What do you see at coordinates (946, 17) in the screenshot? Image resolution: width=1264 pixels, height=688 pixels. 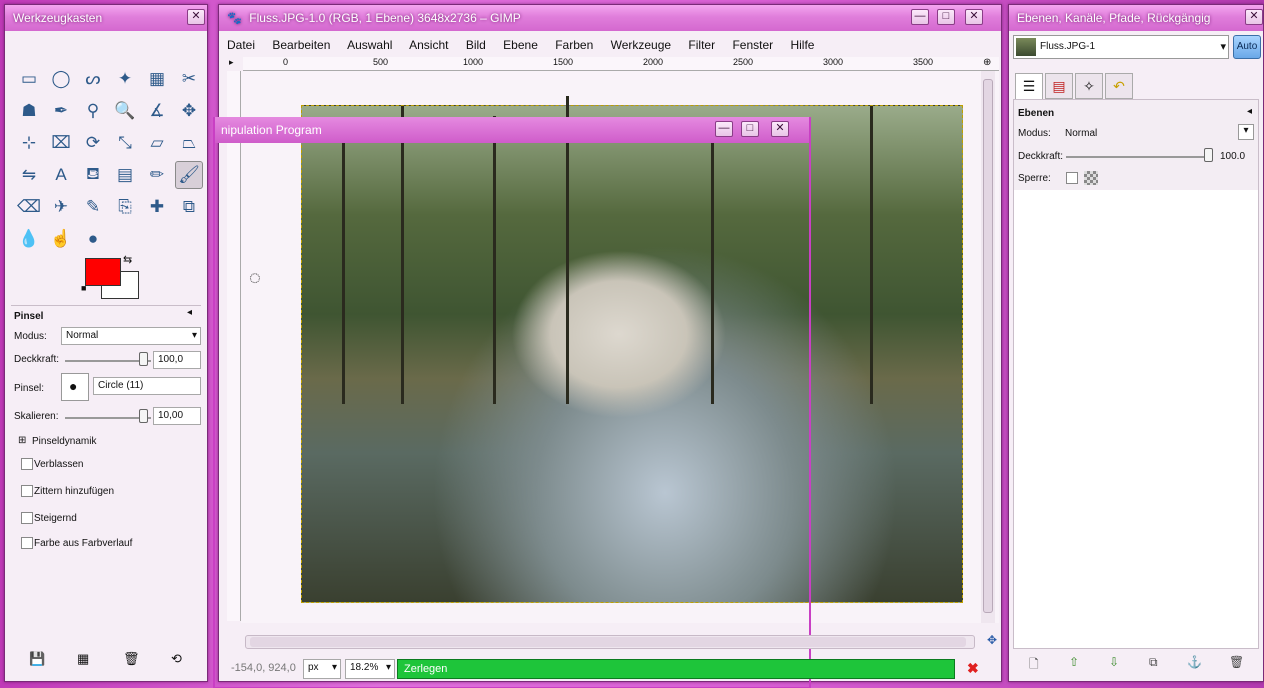 I see `maximize-button: □` at bounding box center [946, 17].